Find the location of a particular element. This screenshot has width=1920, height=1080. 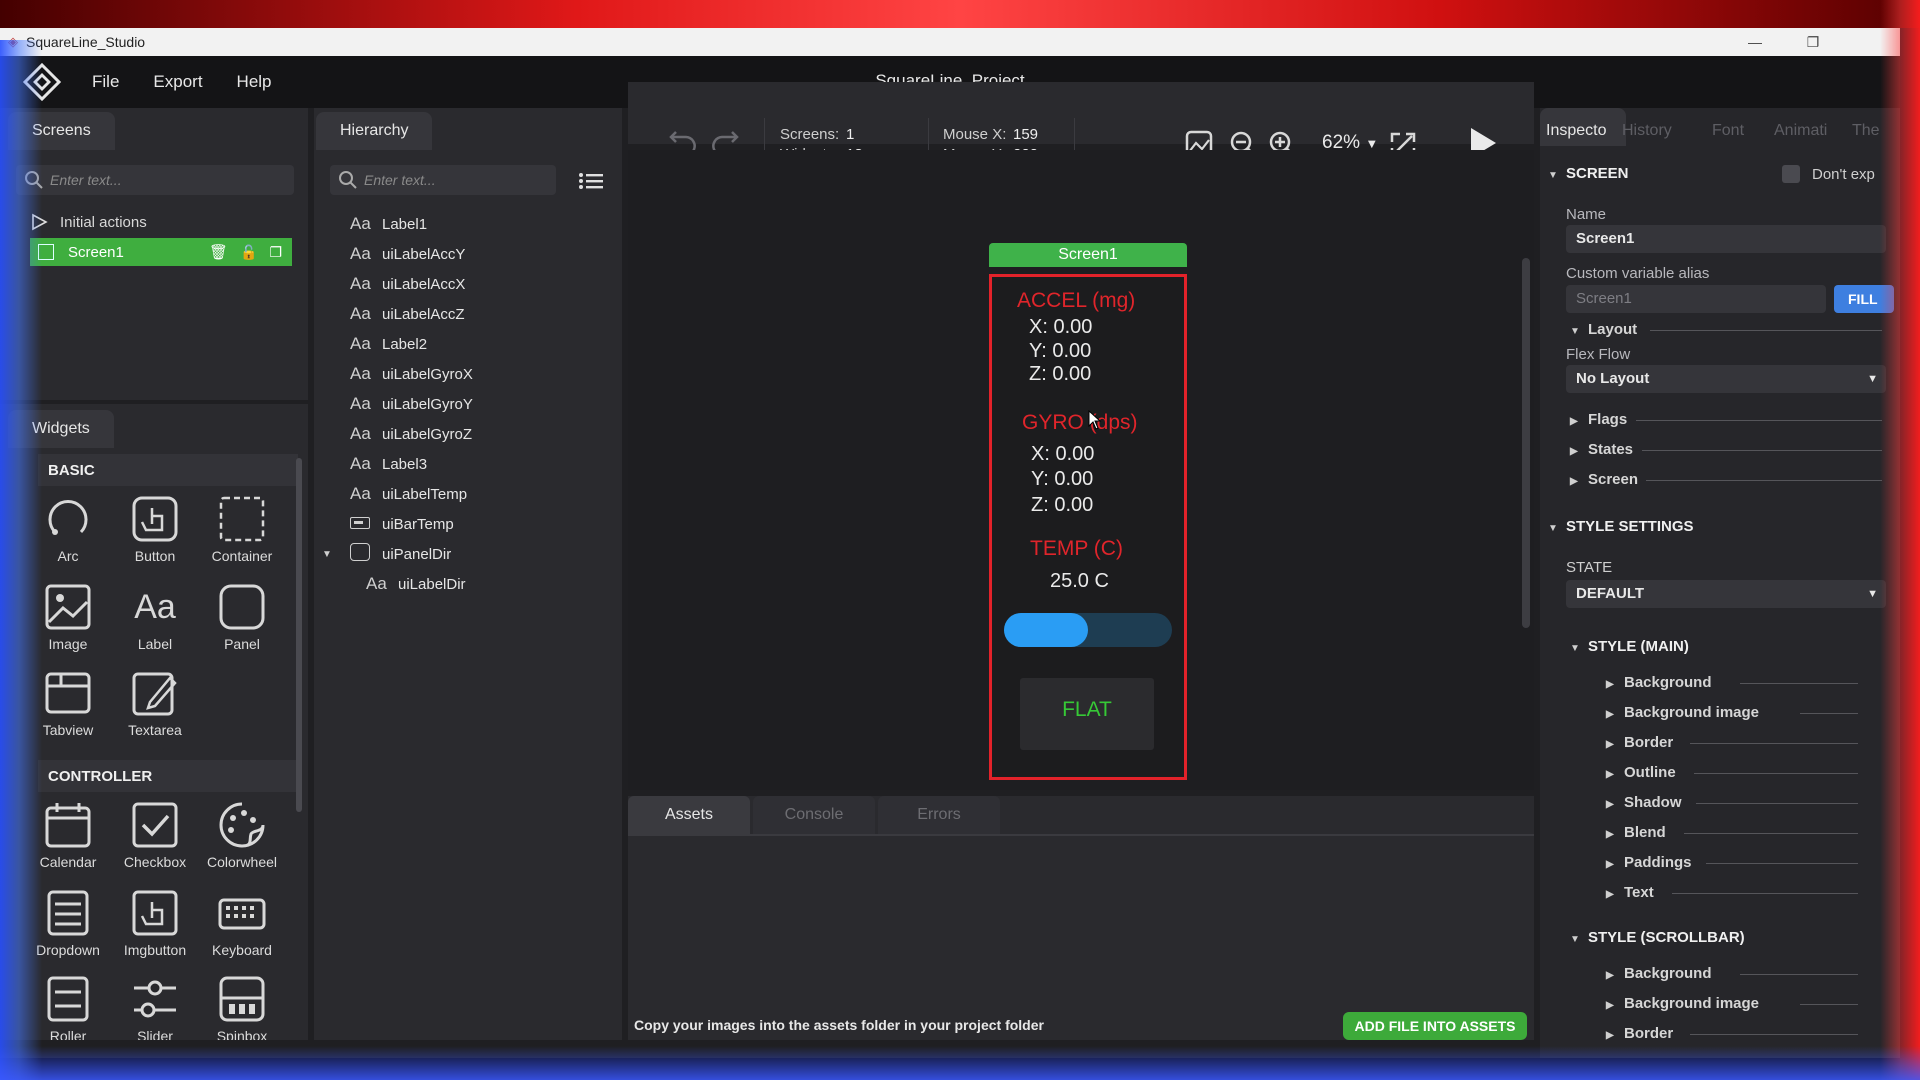

style-main-section: ▼ STYLE (MAIN) is located at coordinates (1629, 646).